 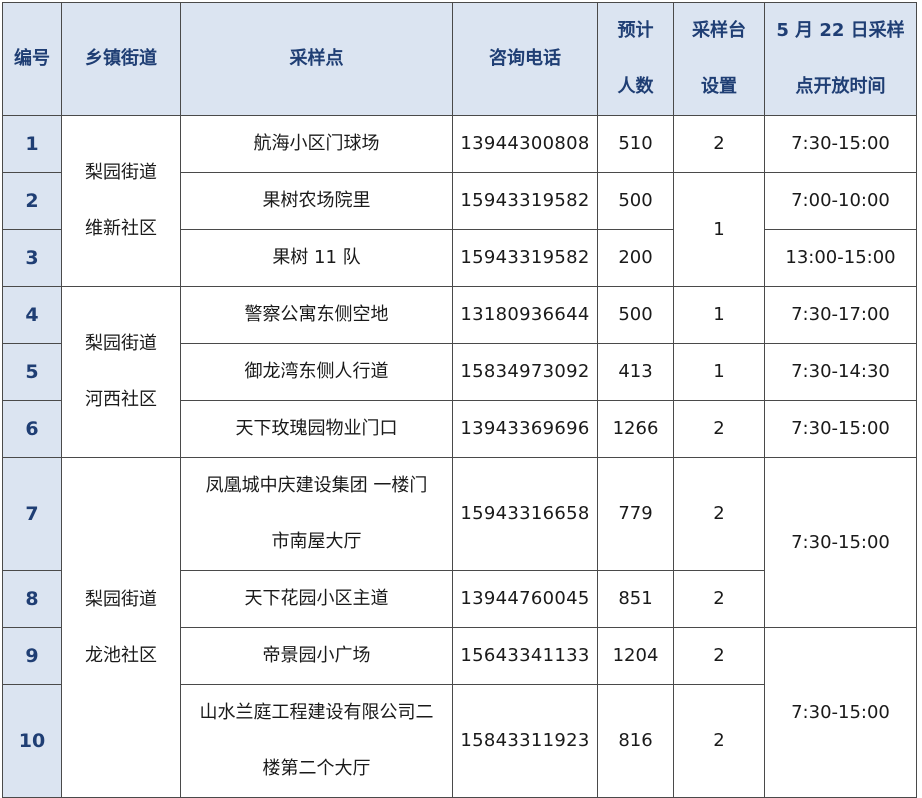 I want to click on community-name: 龙池社区, so click(x=121, y=655).